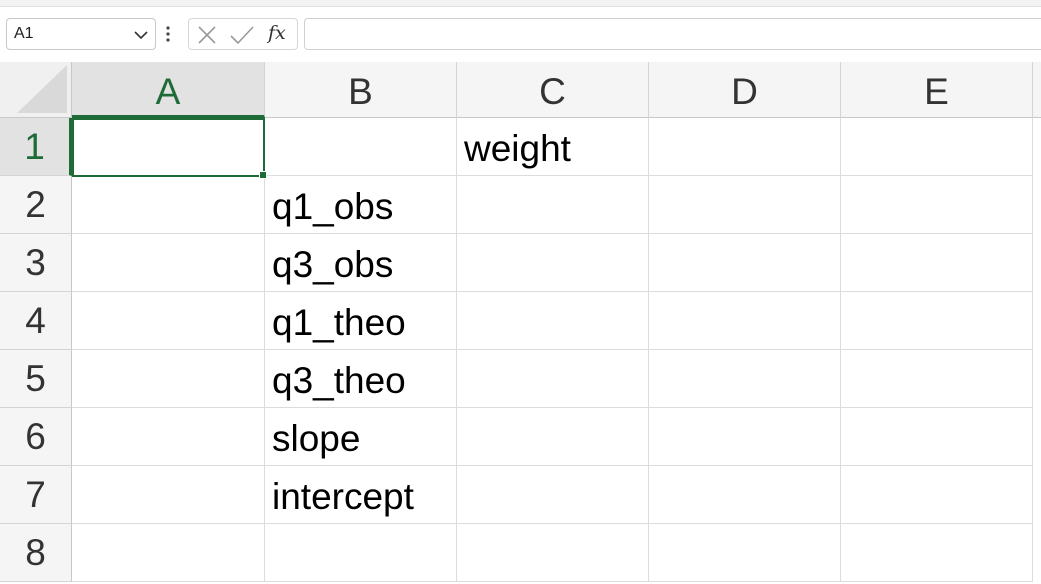  I want to click on more-options-icon, so click(168, 34).